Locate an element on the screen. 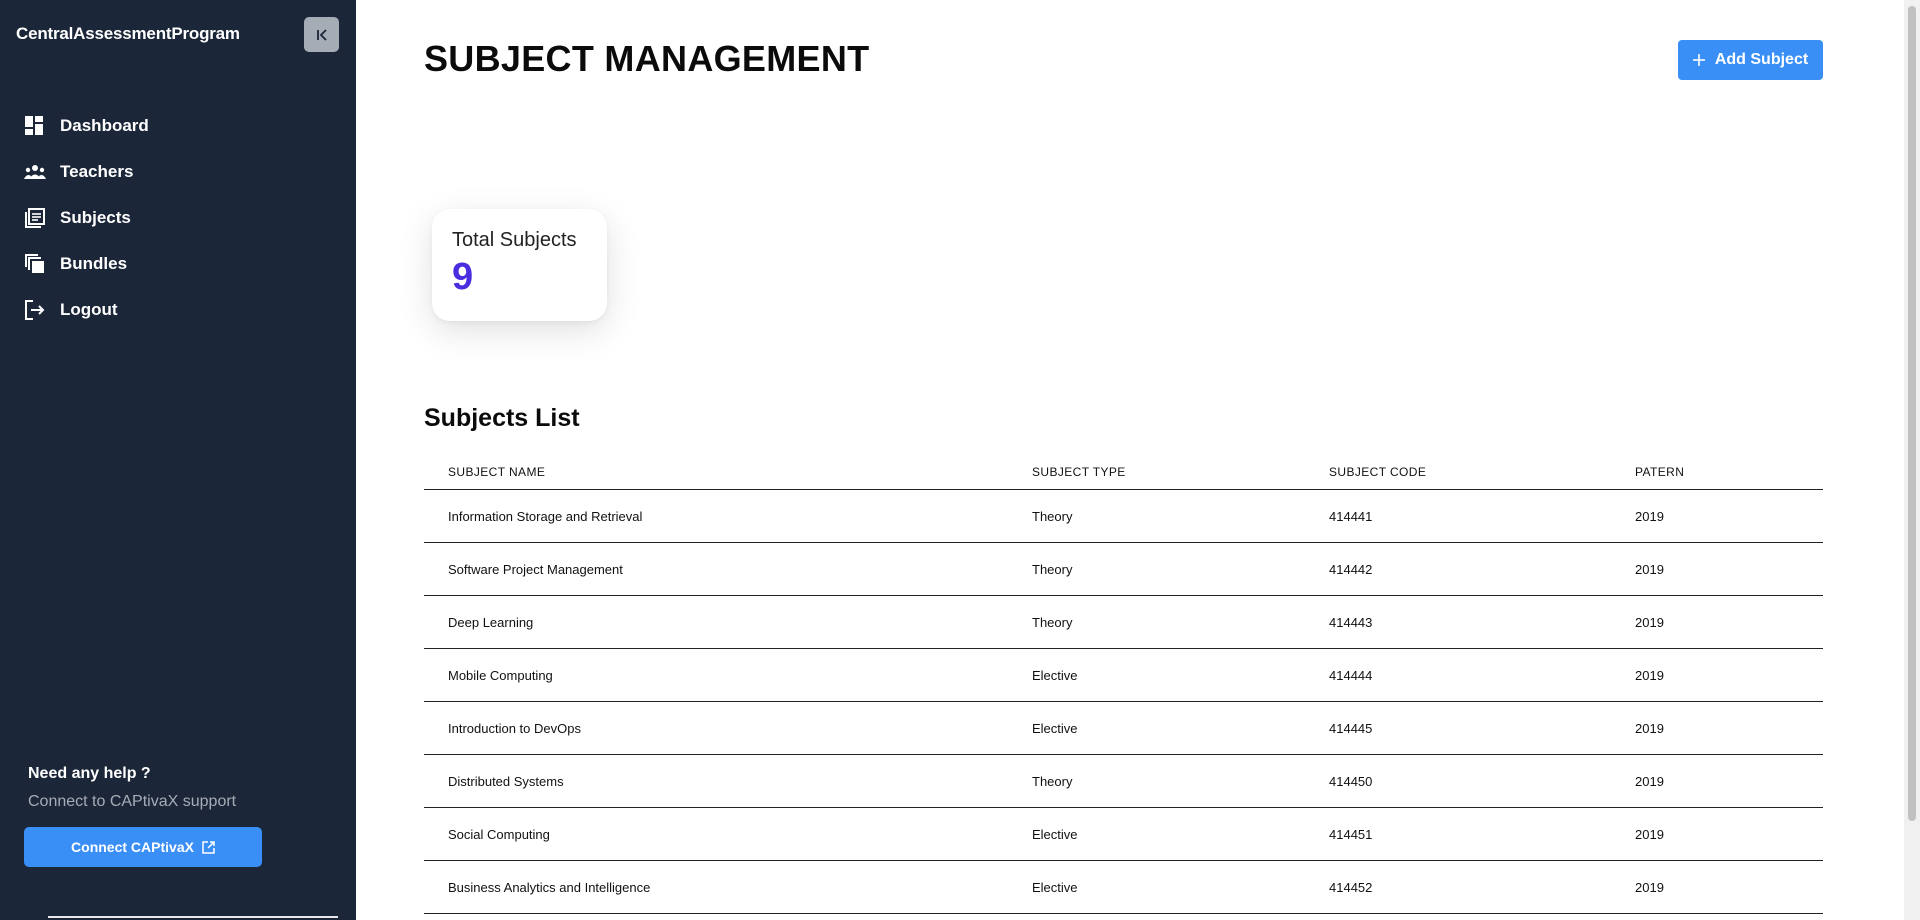 The image size is (1920, 920). help-subtitle: Connect to CAPtivaX support is located at coordinates (132, 801).